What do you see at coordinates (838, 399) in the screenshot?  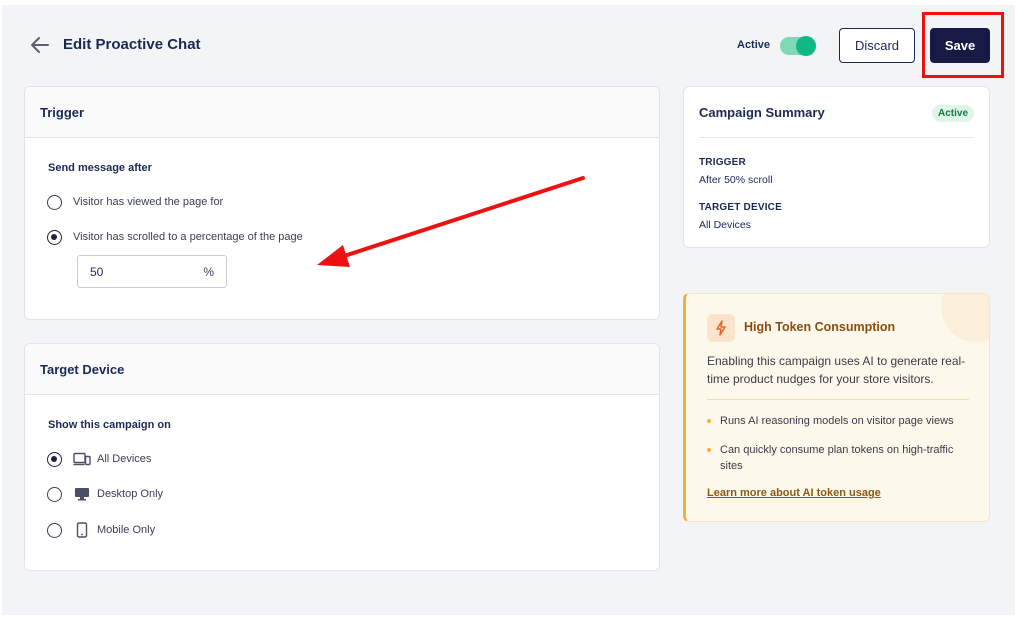 I see `warning-divider` at bounding box center [838, 399].